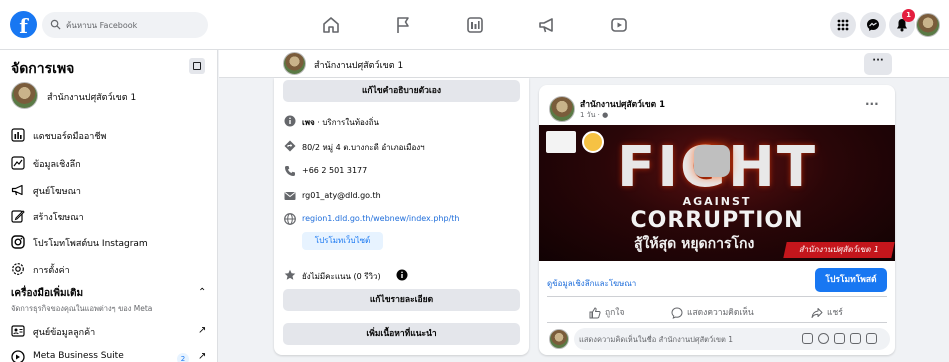 The width and height of the screenshot is (949, 362). What do you see at coordinates (851, 280) in the screenshot?
I see `boost-post-button: โปรโมทโพสต์` at bounding box center [851, 280].